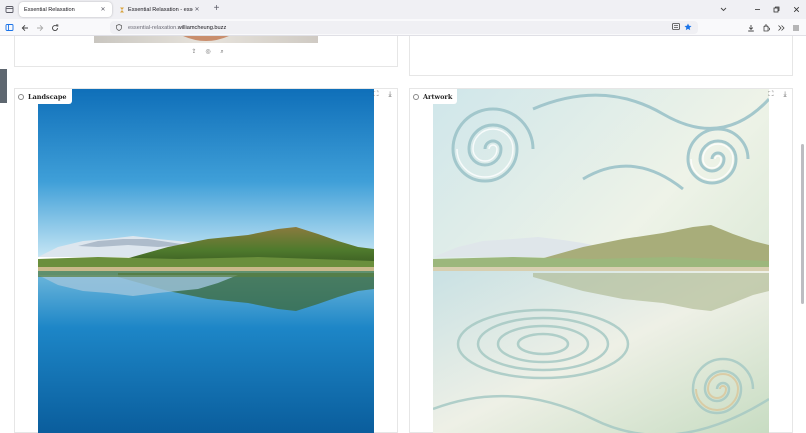  I want to click on menu-hamburger-icon, so click(795, 27).